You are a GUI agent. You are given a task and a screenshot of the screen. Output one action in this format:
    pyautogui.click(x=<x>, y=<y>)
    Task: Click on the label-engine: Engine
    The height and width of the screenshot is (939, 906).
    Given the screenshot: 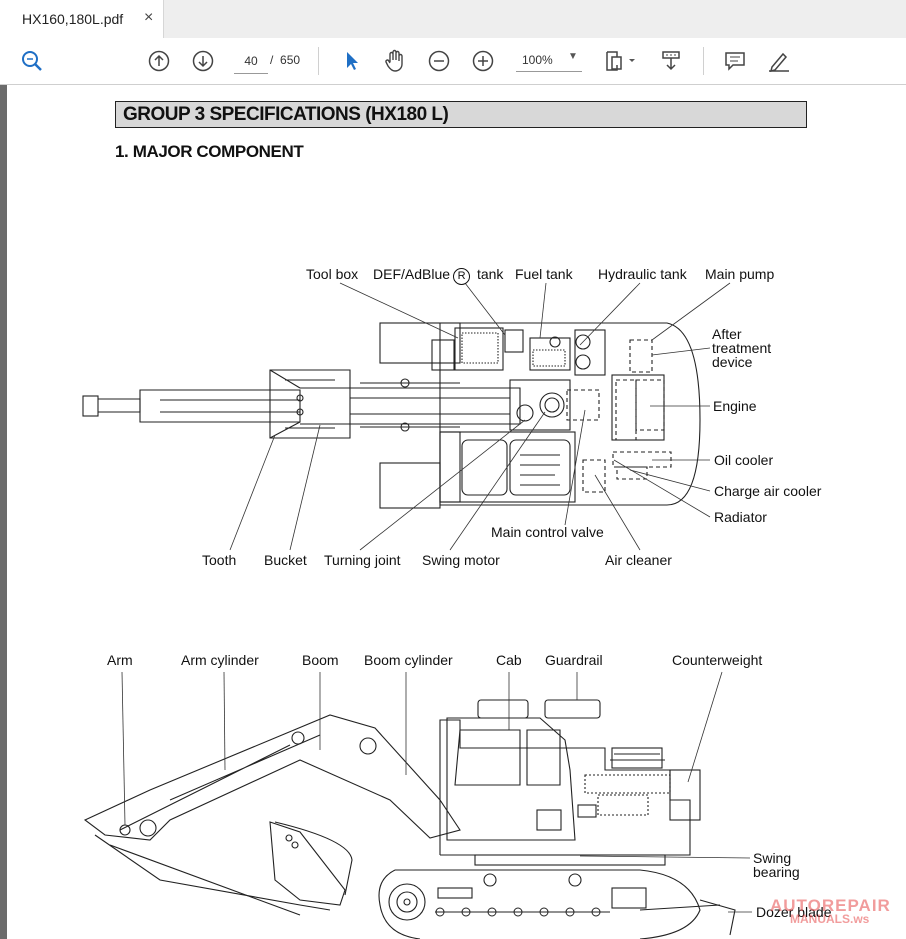 What is the action you would take?
    pyautogui.click(x=735, y=406)
    